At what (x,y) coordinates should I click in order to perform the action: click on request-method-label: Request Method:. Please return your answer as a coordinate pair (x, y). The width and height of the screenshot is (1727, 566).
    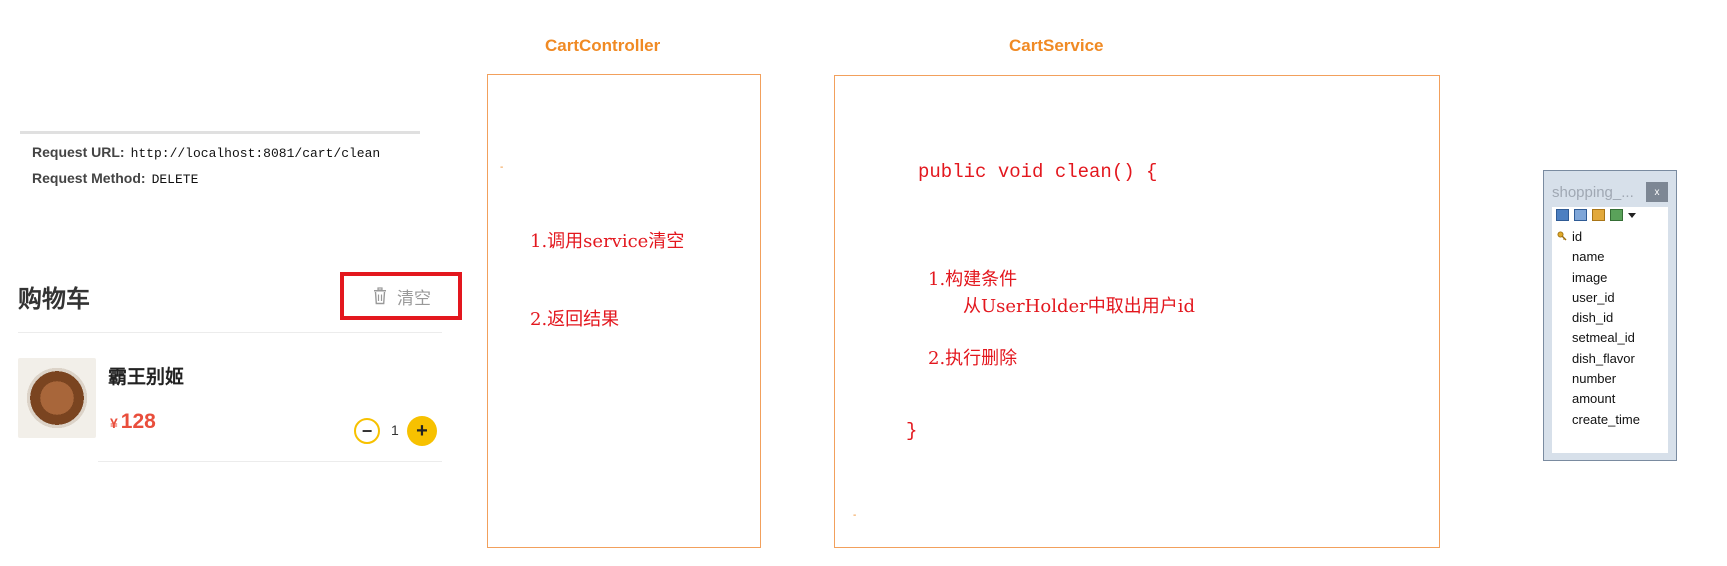
    Looking at the image, I should click on (89, 178).